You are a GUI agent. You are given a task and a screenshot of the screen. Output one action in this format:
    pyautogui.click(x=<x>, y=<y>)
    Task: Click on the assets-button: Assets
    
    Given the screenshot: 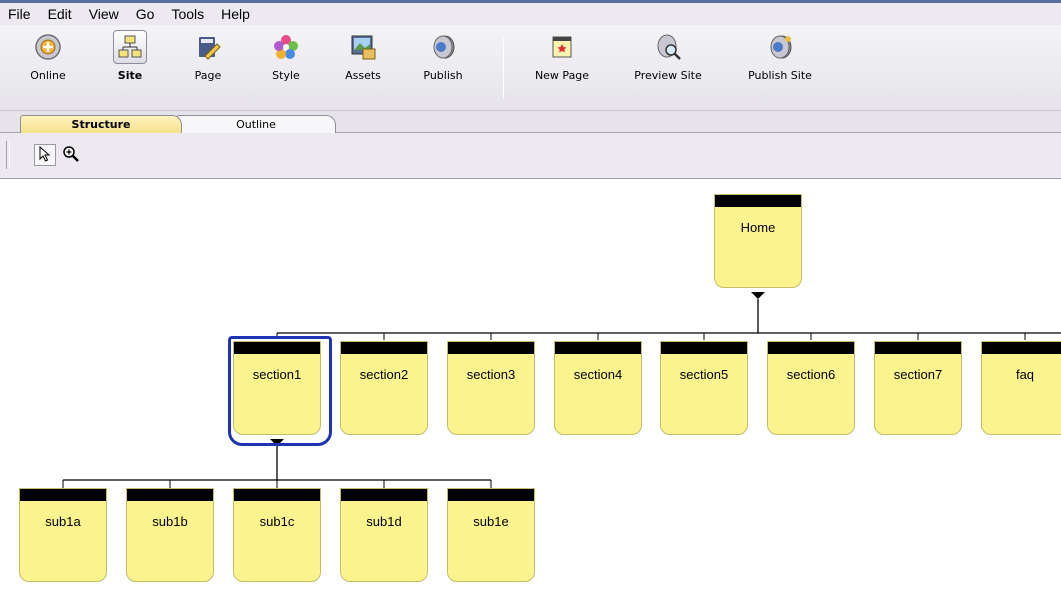 What is the action you would take?
    pyautogui.click(x=363, y=67)
    